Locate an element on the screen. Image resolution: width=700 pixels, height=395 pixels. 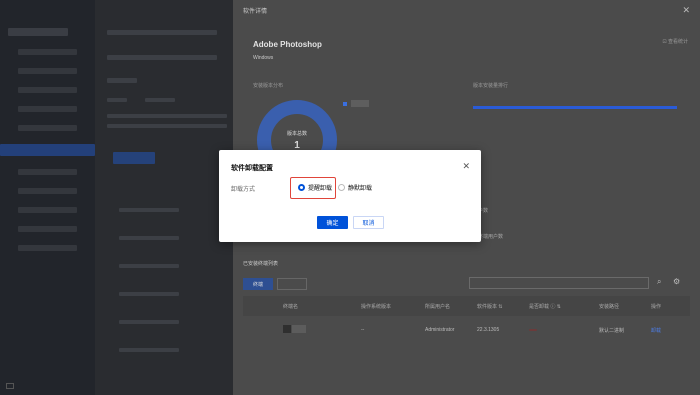
app-name: Adobe Photoshop is located at coordinates (287, 44).